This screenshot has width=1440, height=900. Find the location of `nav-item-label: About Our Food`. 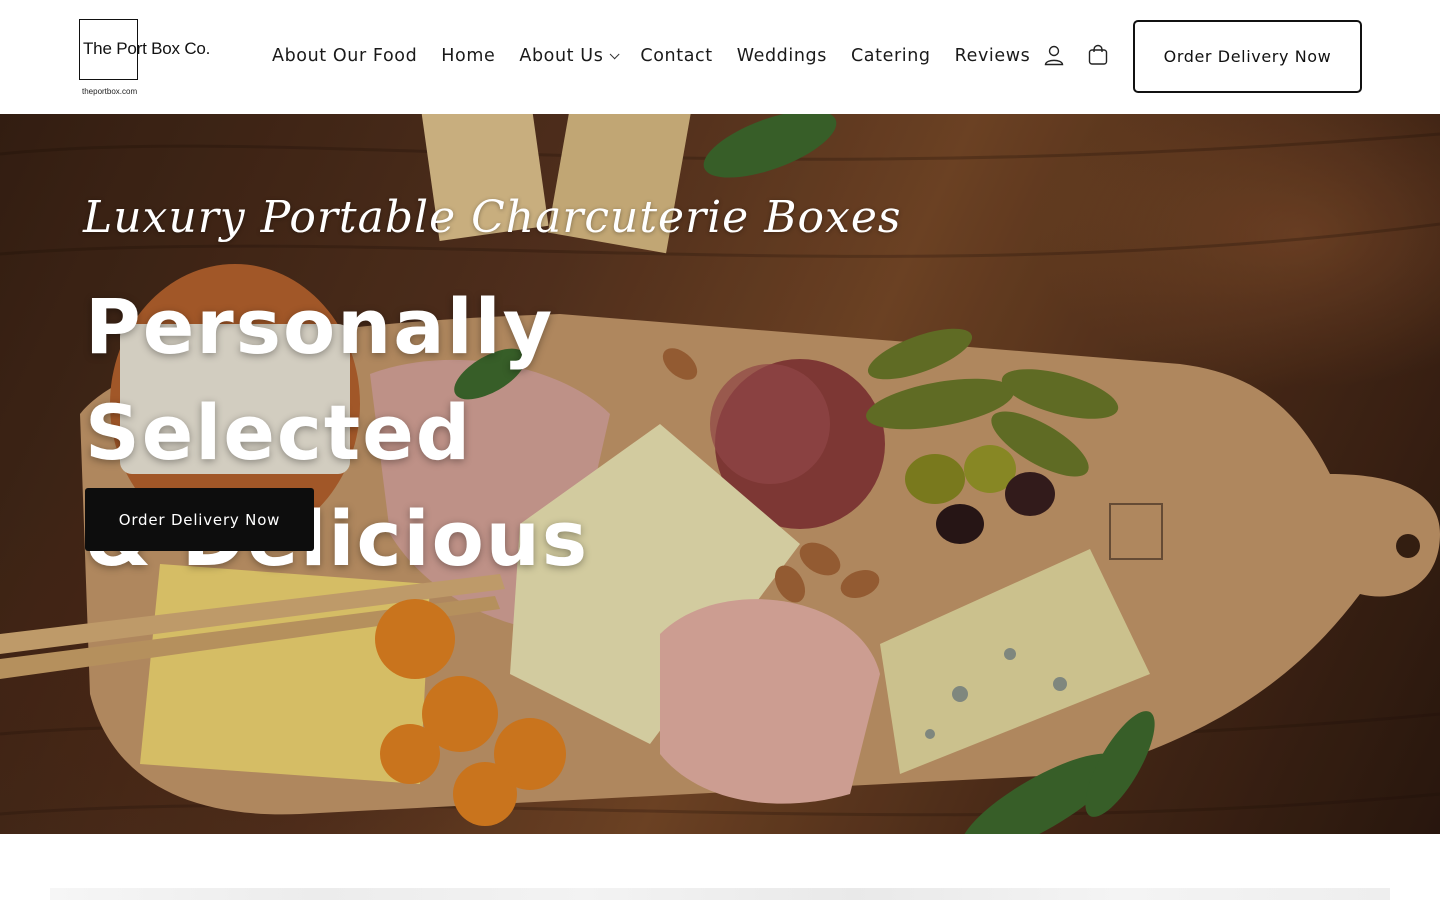

nav-item-label: About Our Food is located at coordinates (345, 56).